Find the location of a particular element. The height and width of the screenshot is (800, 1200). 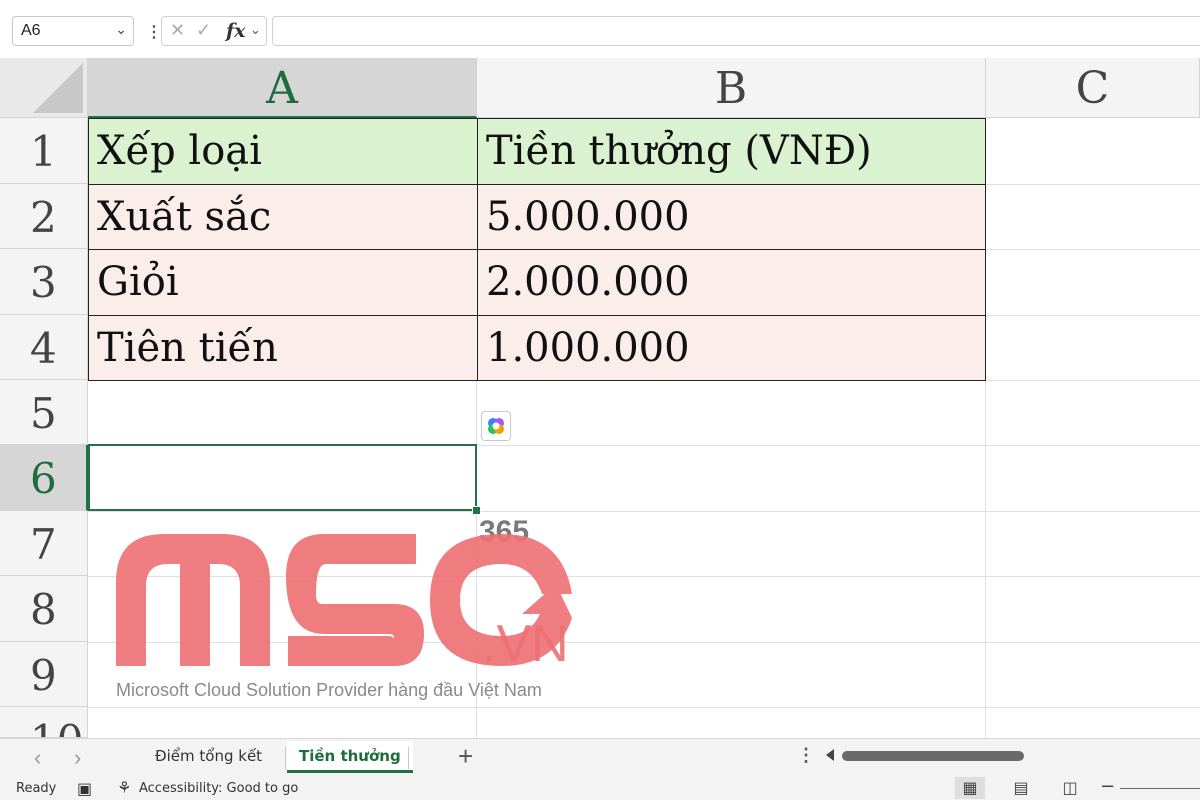

zoom-out-icon: − is located at coordinates (1107, 786).